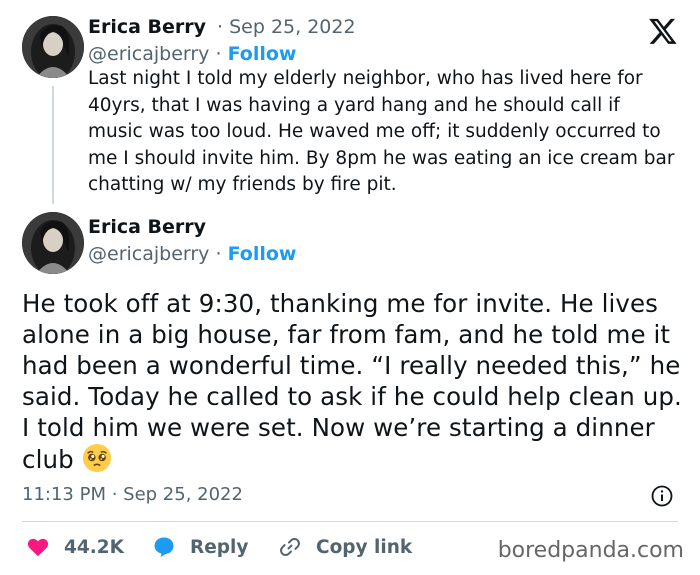 This screenshot has height=575, width=700. I want to click on tweet-date: Sep 25, 2022, so click(292, 27).